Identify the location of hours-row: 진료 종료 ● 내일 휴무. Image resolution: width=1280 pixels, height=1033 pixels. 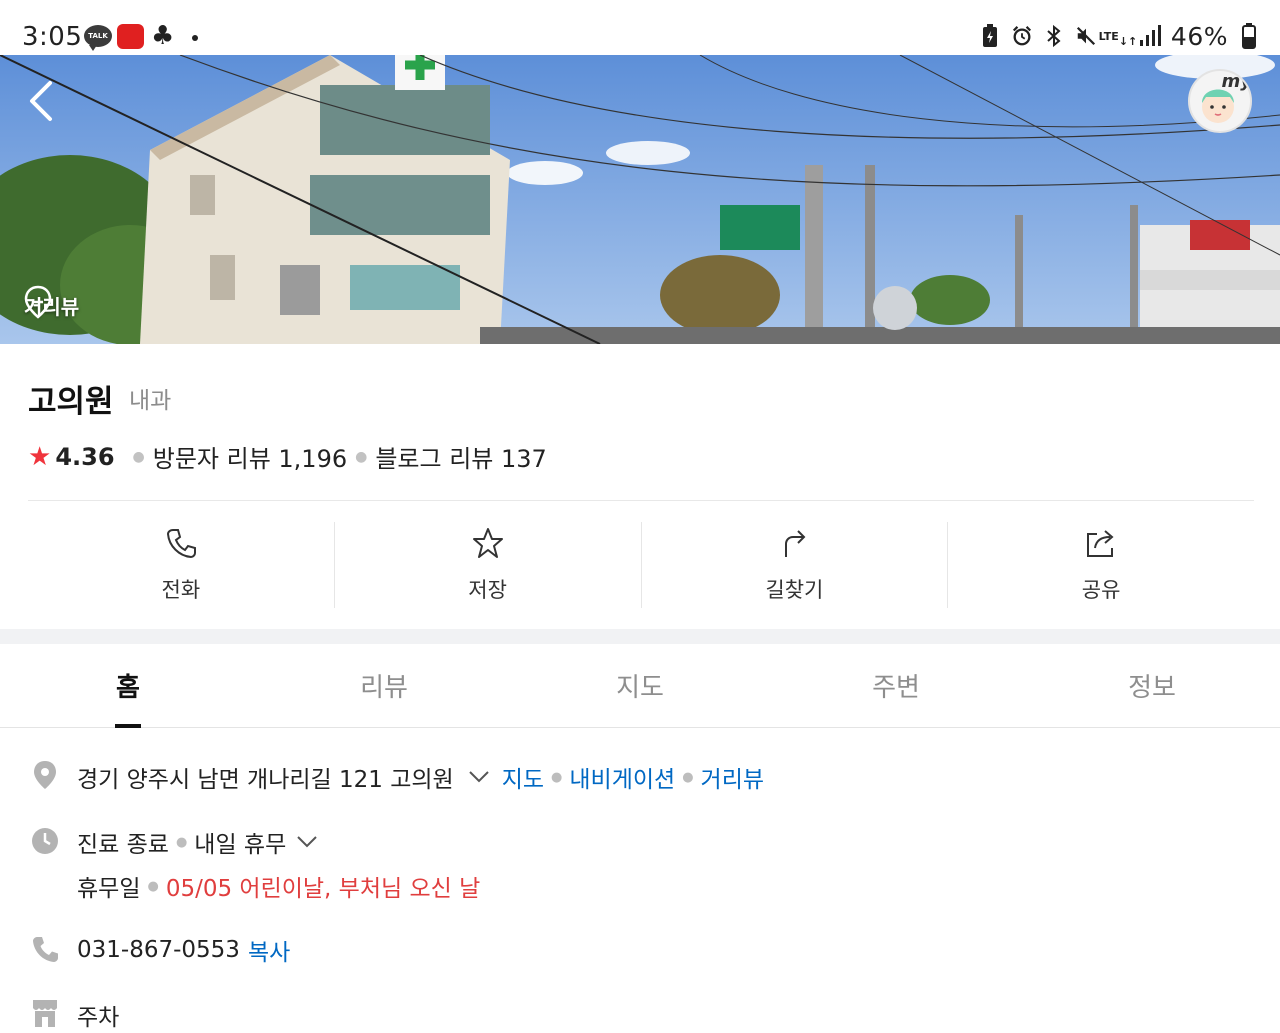
(203, 842).